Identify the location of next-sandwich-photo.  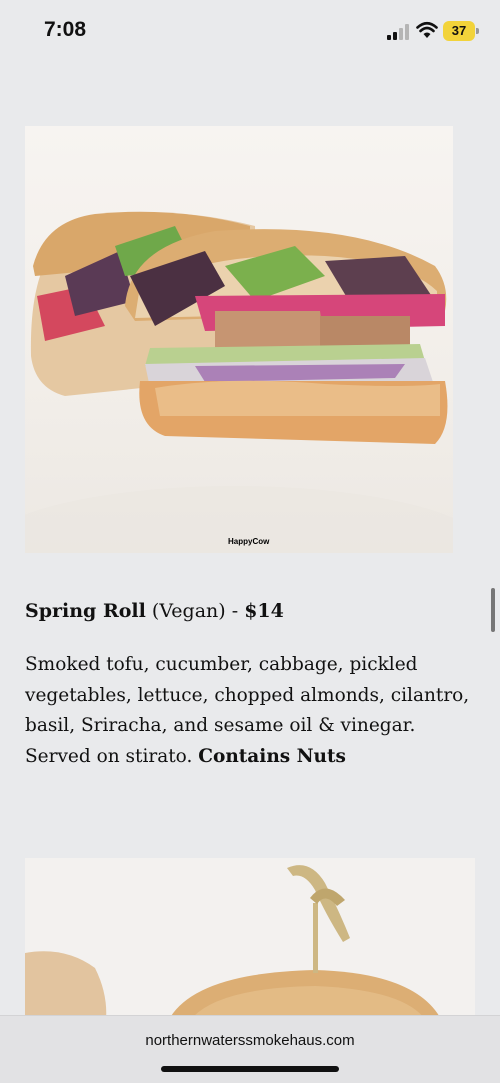
(250, 943).